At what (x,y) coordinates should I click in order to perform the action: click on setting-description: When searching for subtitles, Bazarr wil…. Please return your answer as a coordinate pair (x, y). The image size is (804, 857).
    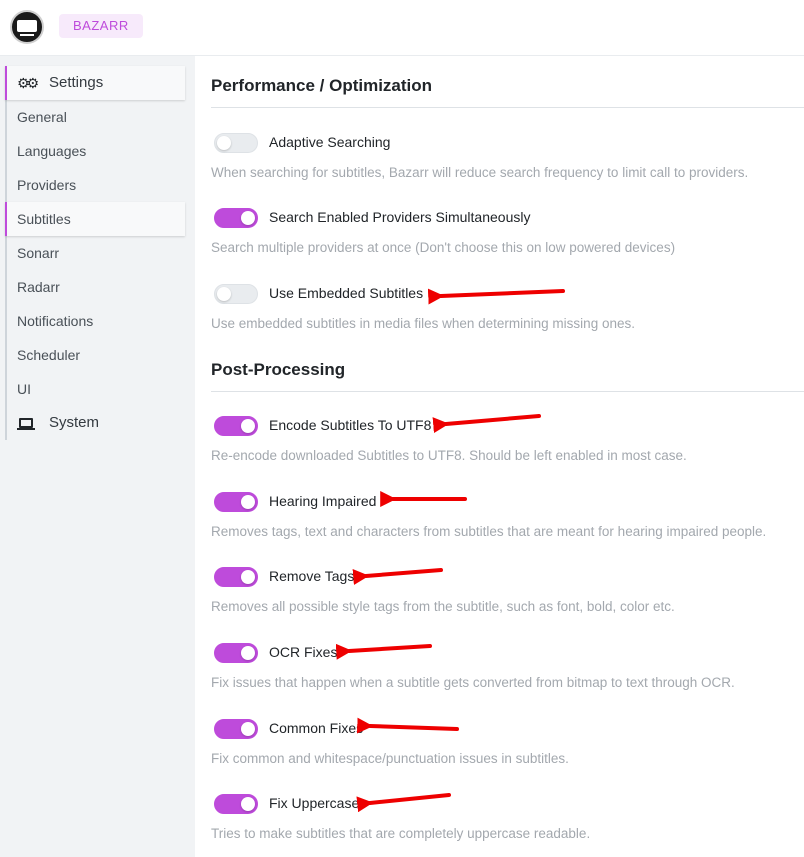
    Looking at the image, I should click on (480, 172).